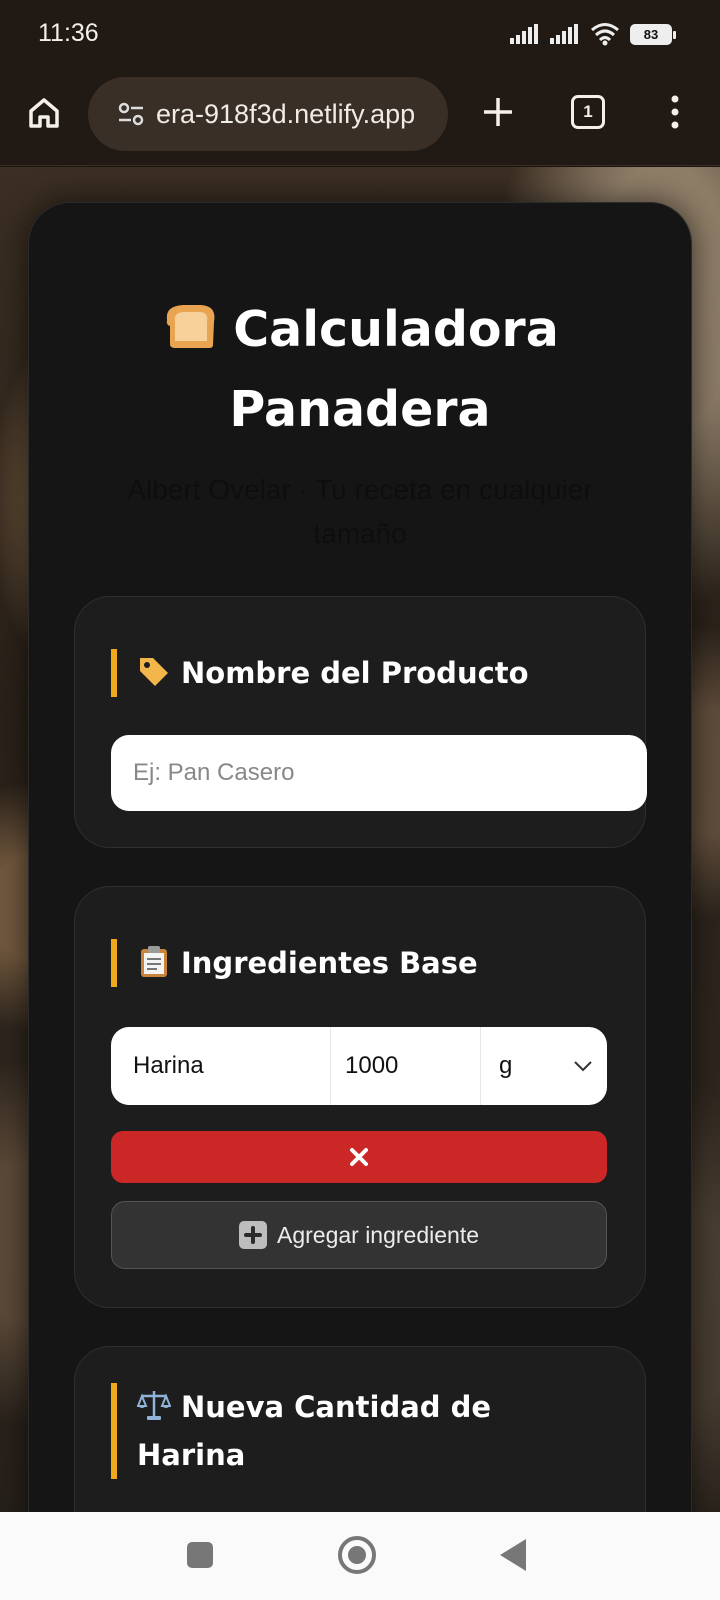  I want to click on ingredient-name-field: Harina, so click(221, 1066).